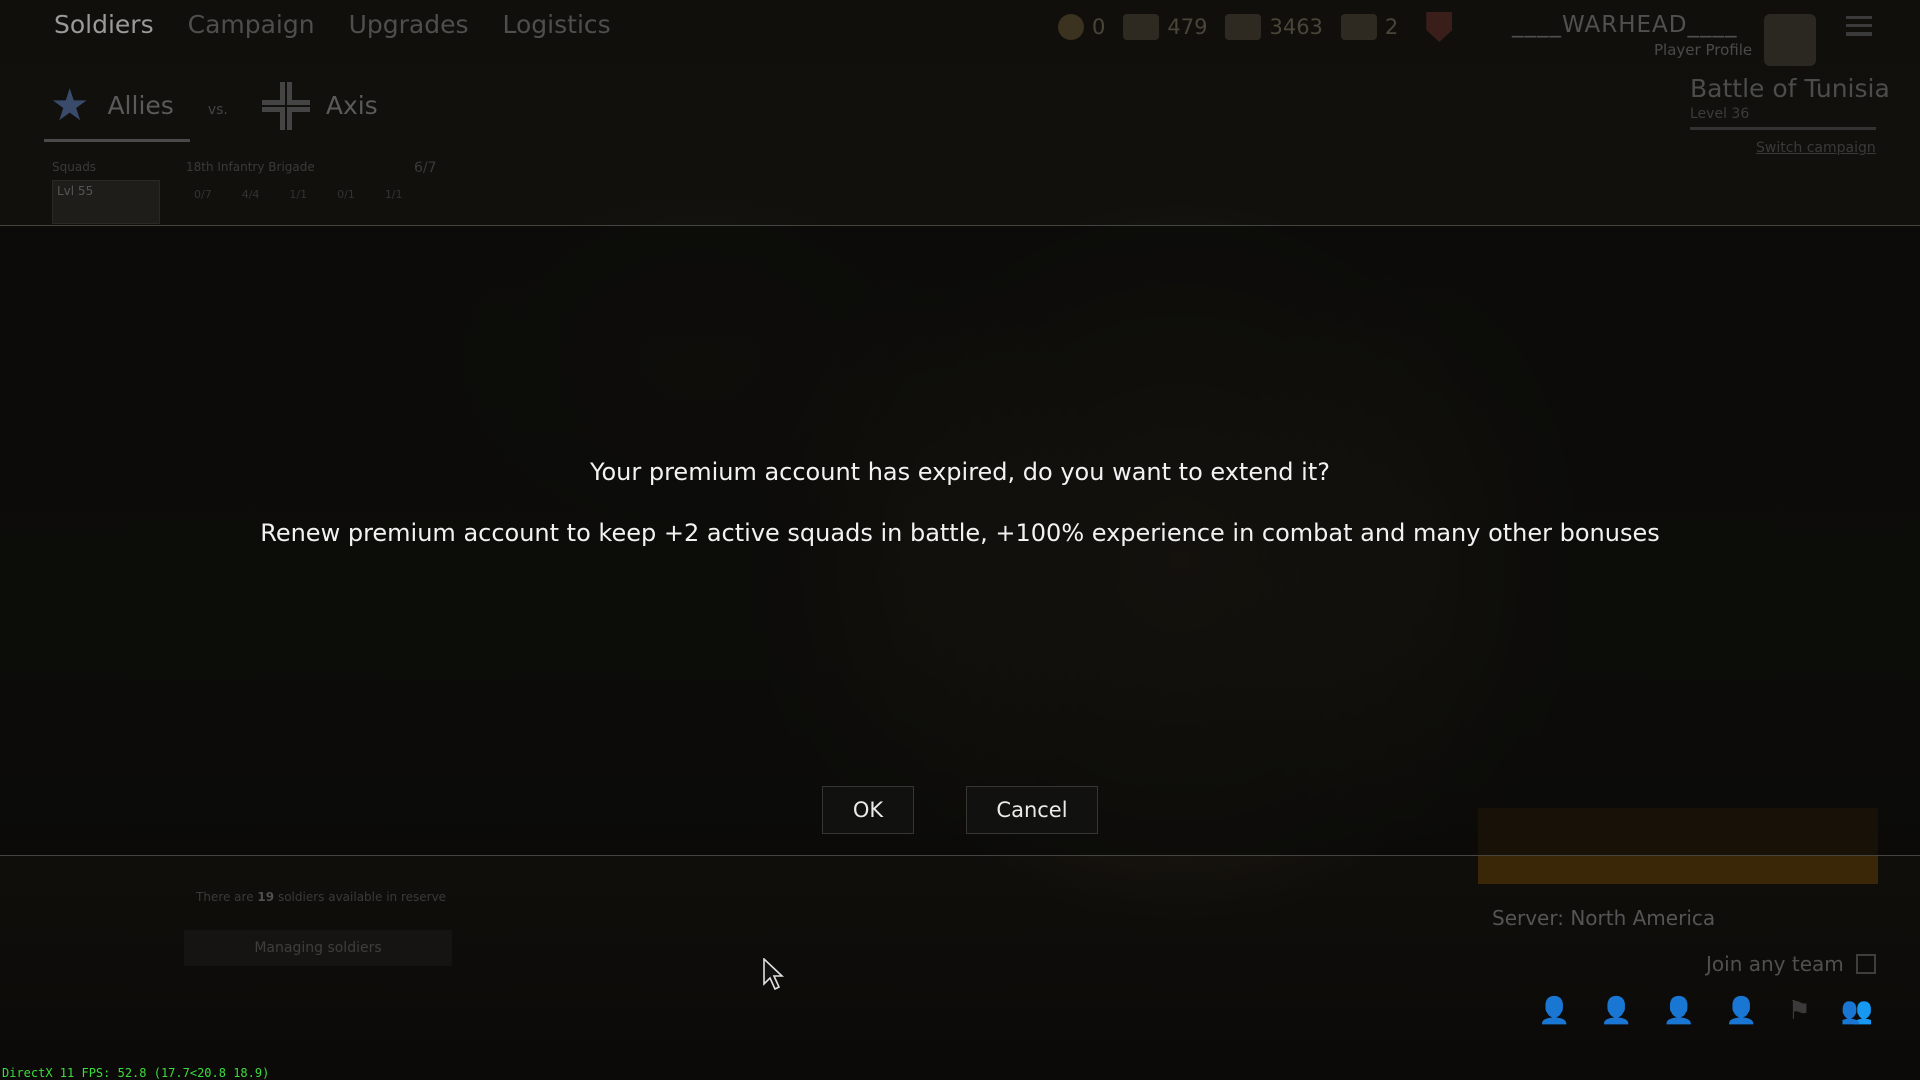  Describe the element at coordinates (1624, 25) in the screenshot. I see `player-name: ____WARHEAD____` at that location.